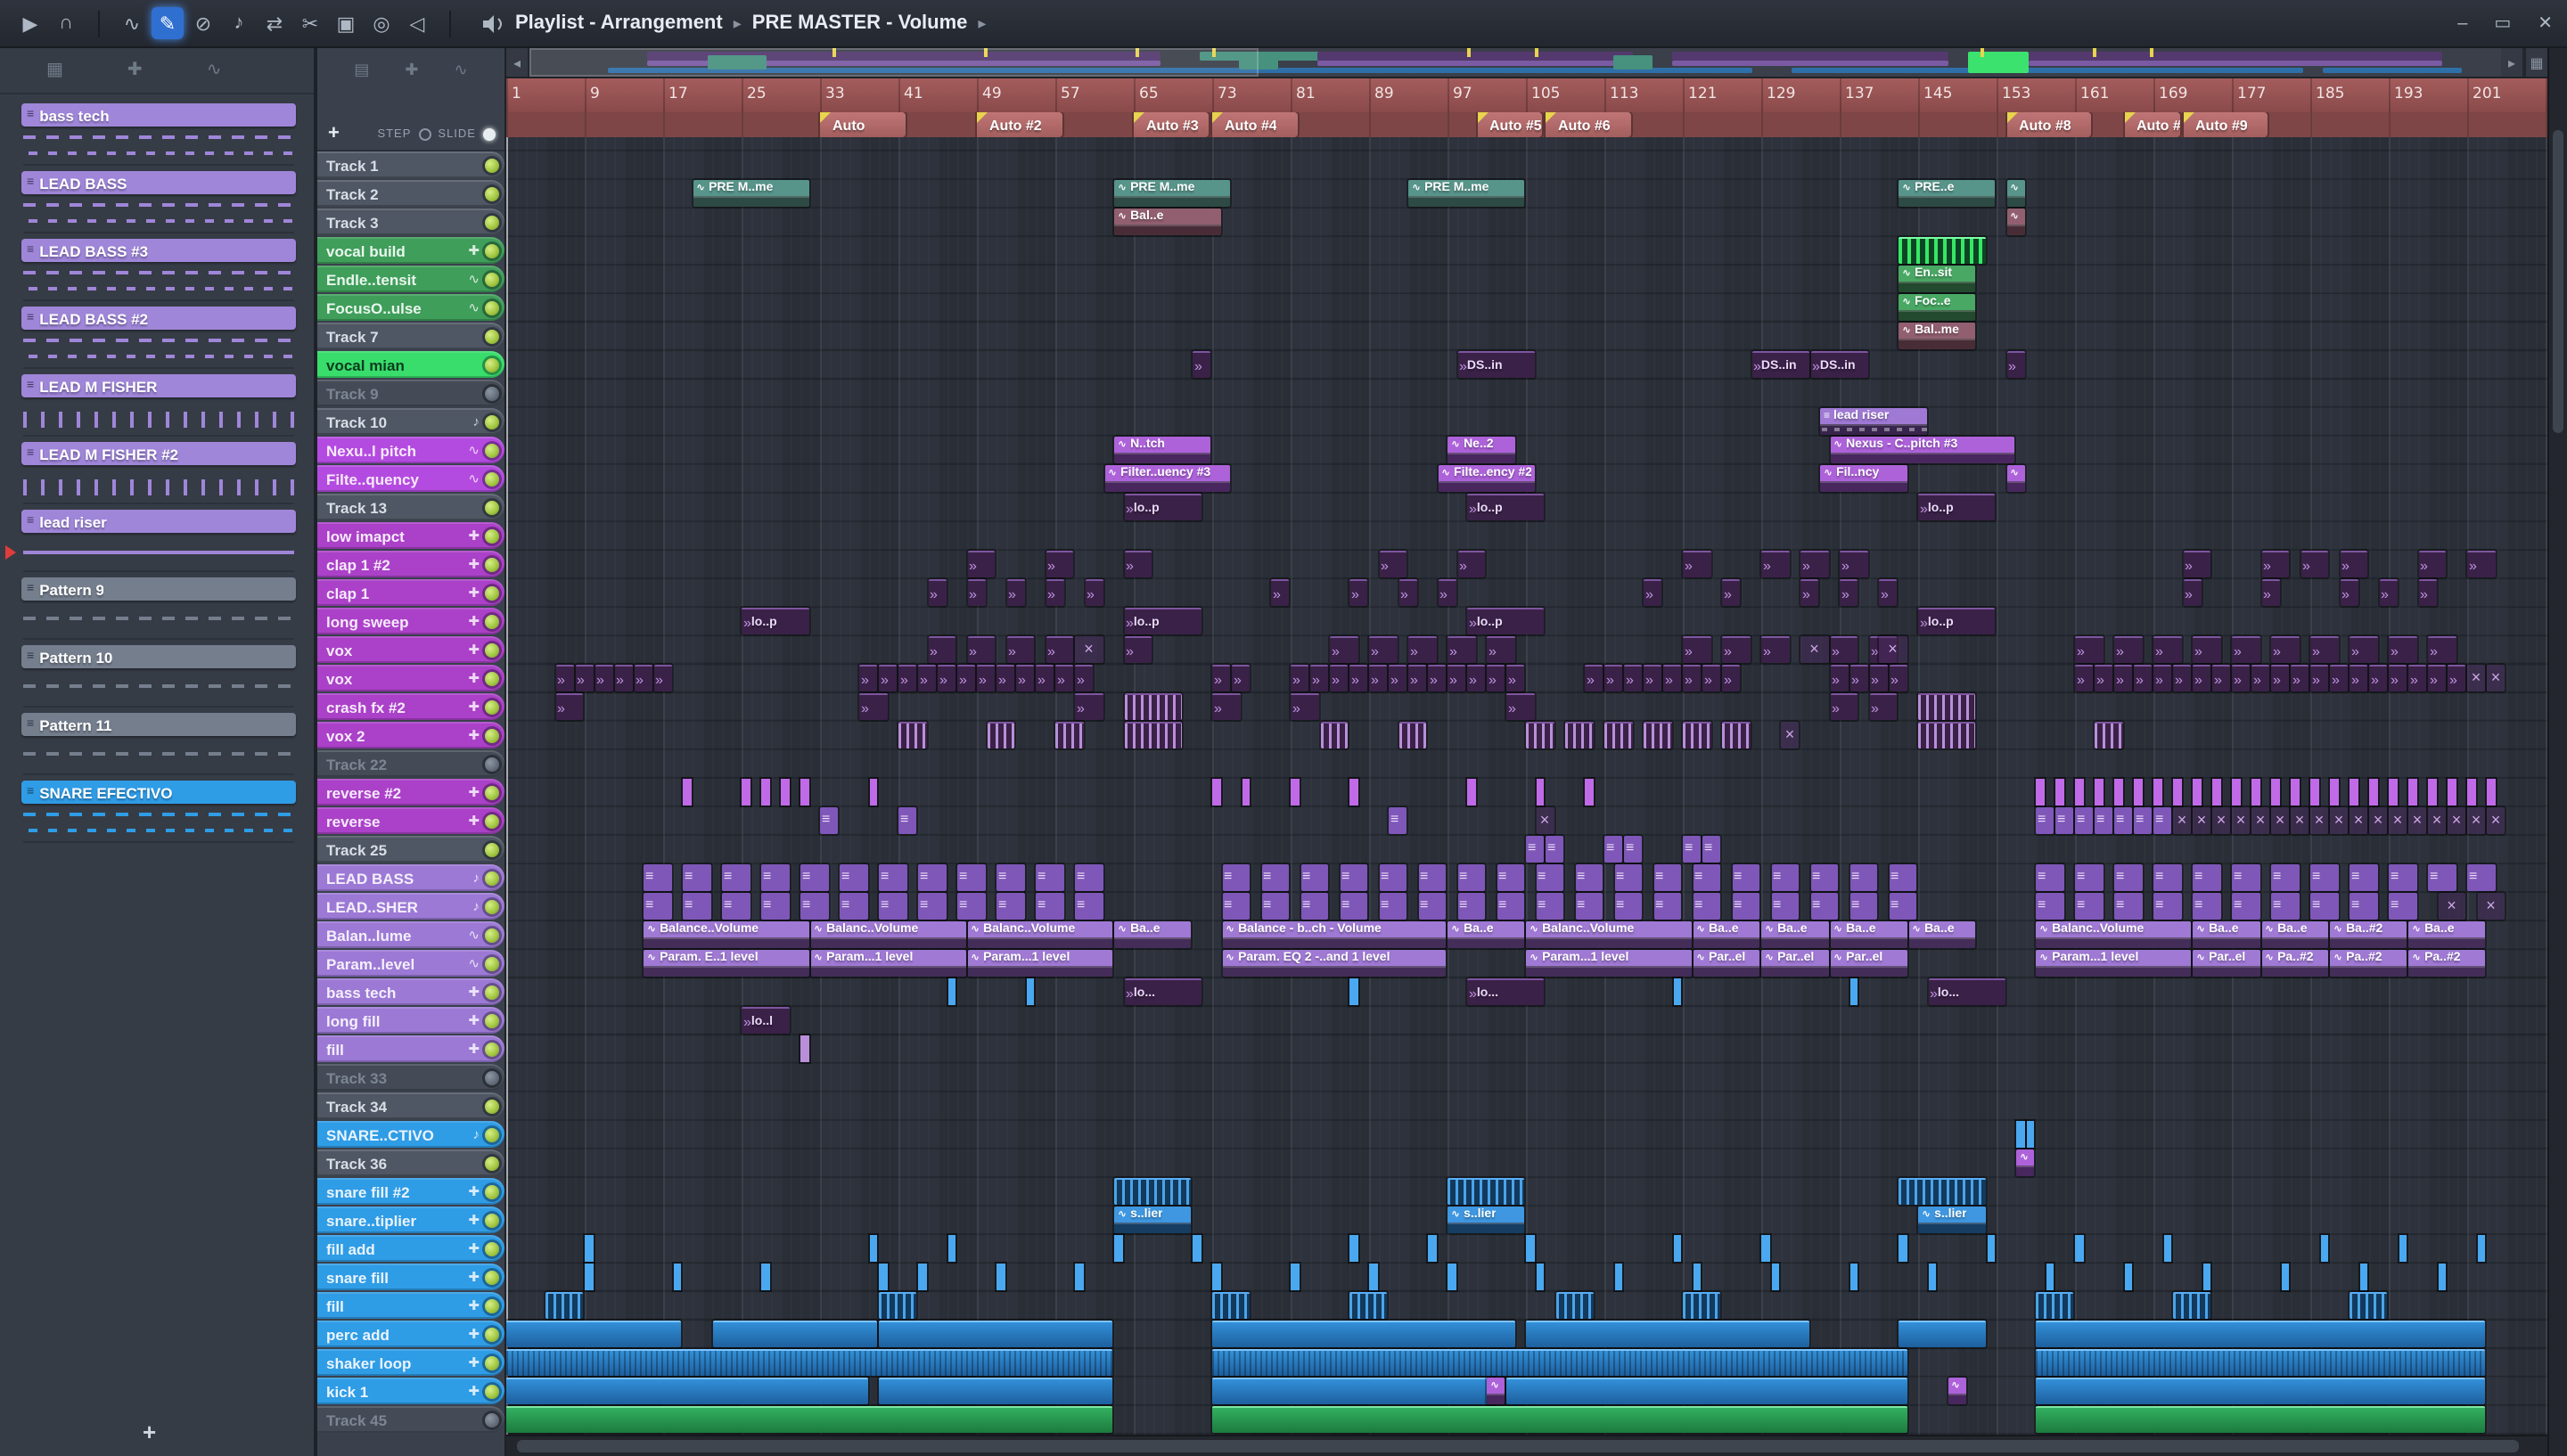 This screenshot has height=1456, width=2567. I want to click on automation-clip: ∿ Foc..e, so click(1937, 308).